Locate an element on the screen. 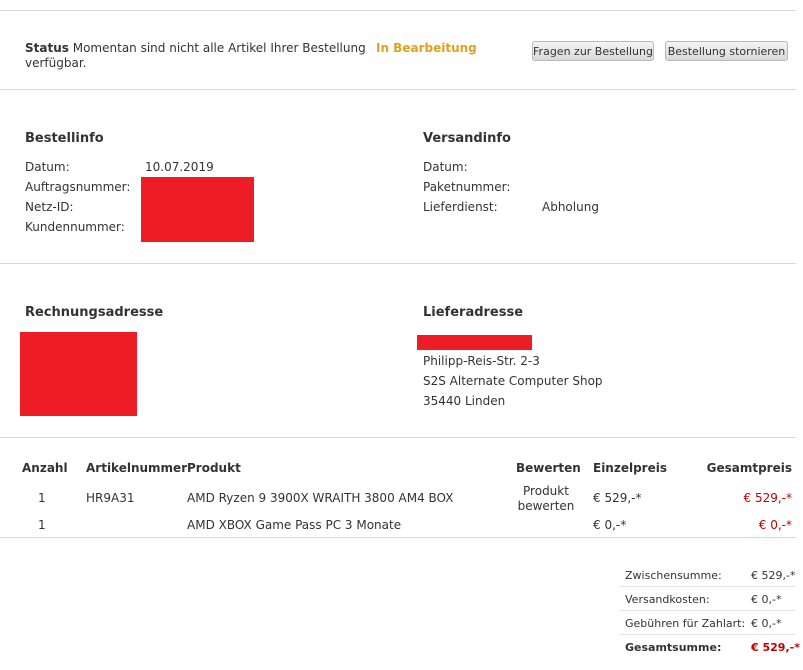 This screenshot has height=670, width=803. grand-total-label: Gesamtsumme: is located at coordinates (673, 647).